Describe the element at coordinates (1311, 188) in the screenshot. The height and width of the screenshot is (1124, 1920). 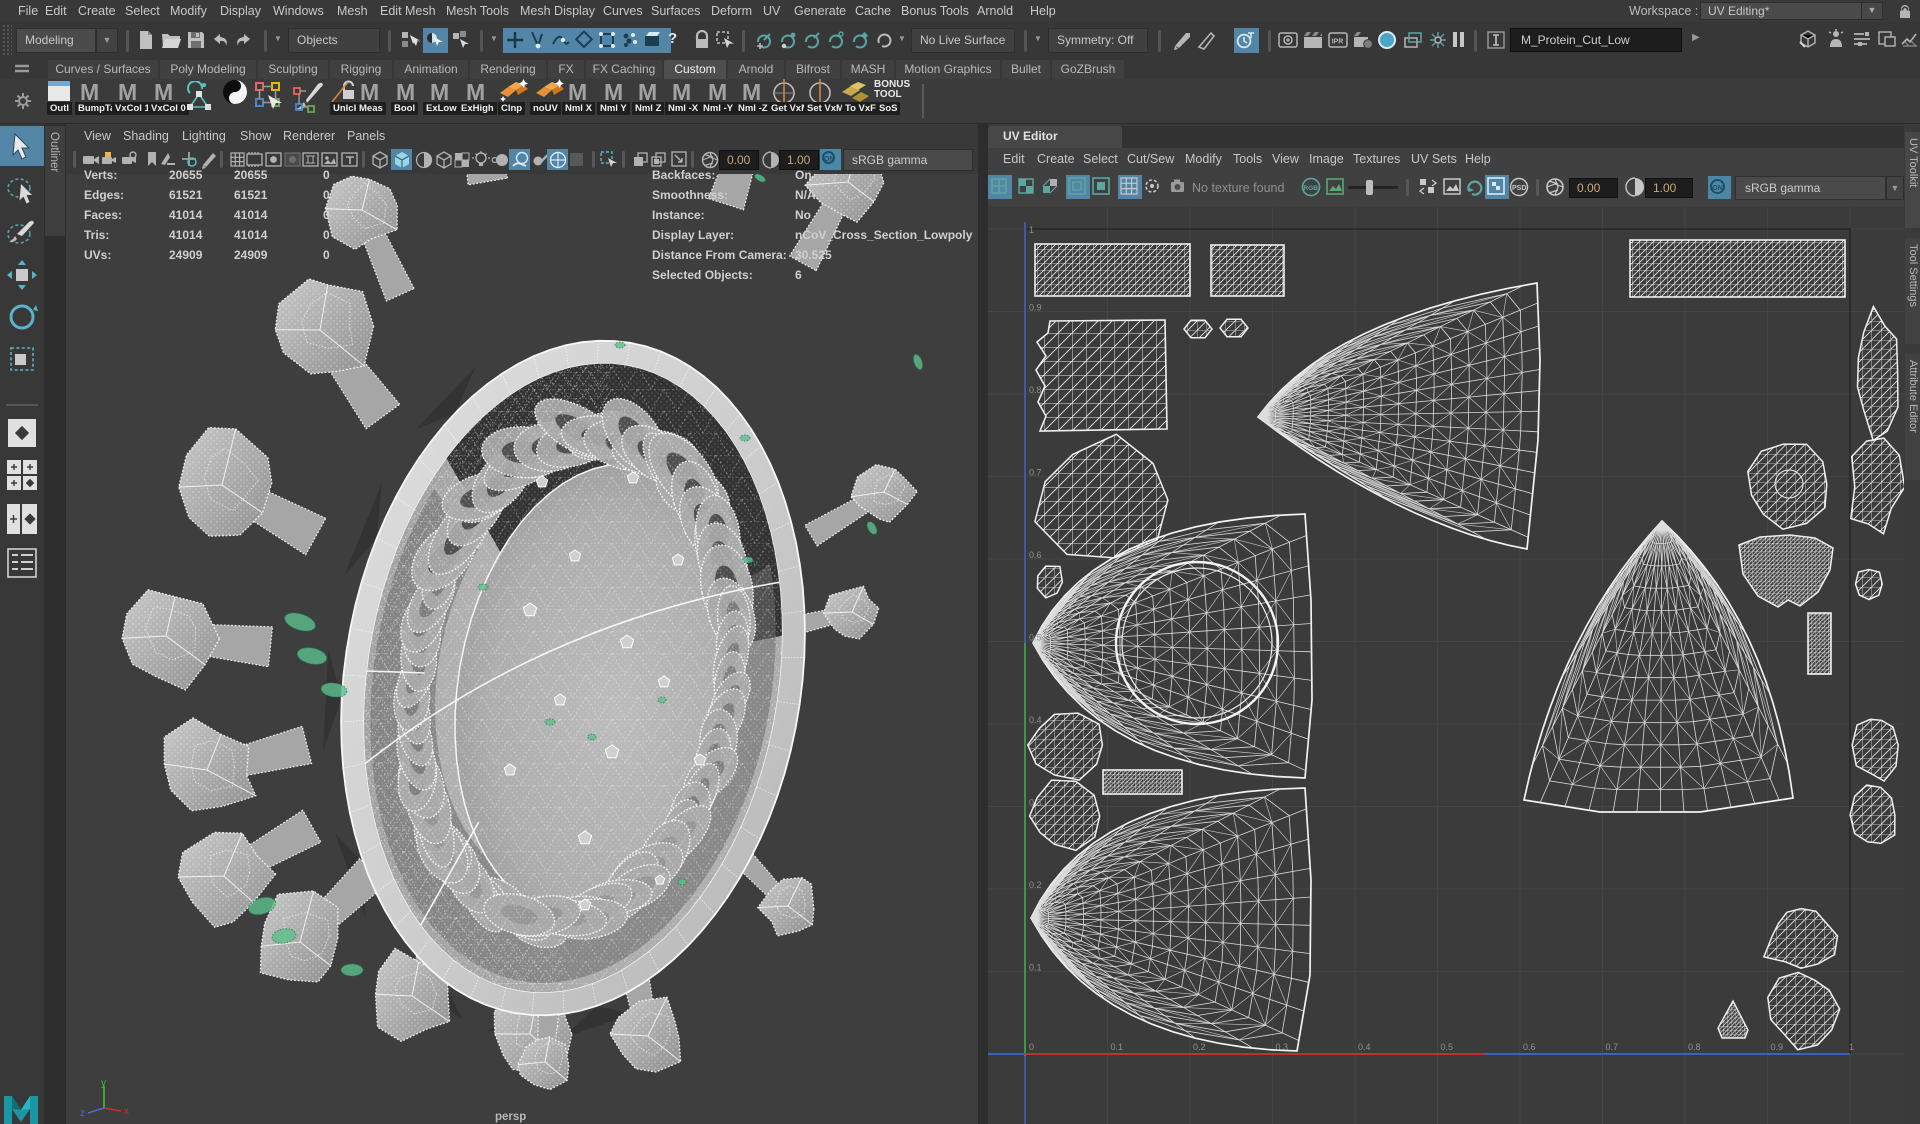
I see `svg-text: RGB` at that location.